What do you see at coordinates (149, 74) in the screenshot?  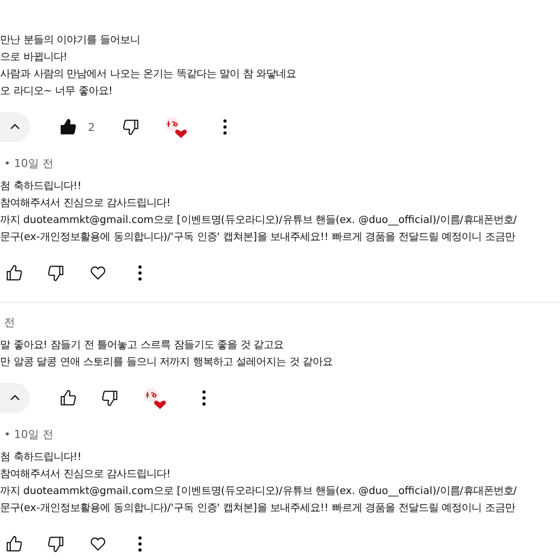 I see `comment-text: 사람과 사람의 만남에서 나오는 온기는 똑같다는 말이 참 와닿네요` at bounding box center [149, 74].